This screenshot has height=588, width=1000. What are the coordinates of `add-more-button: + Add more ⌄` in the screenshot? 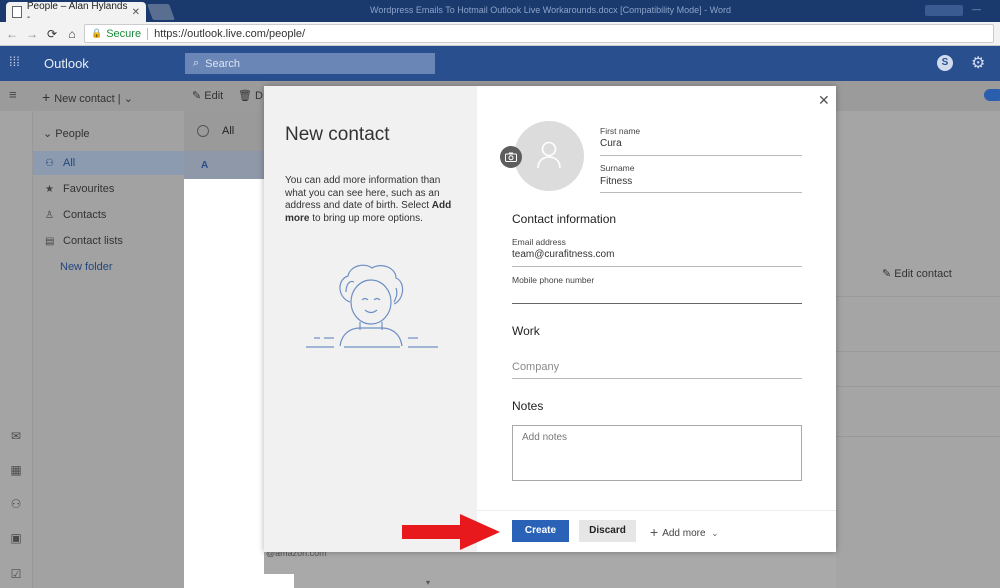 It's located at (684, 532).